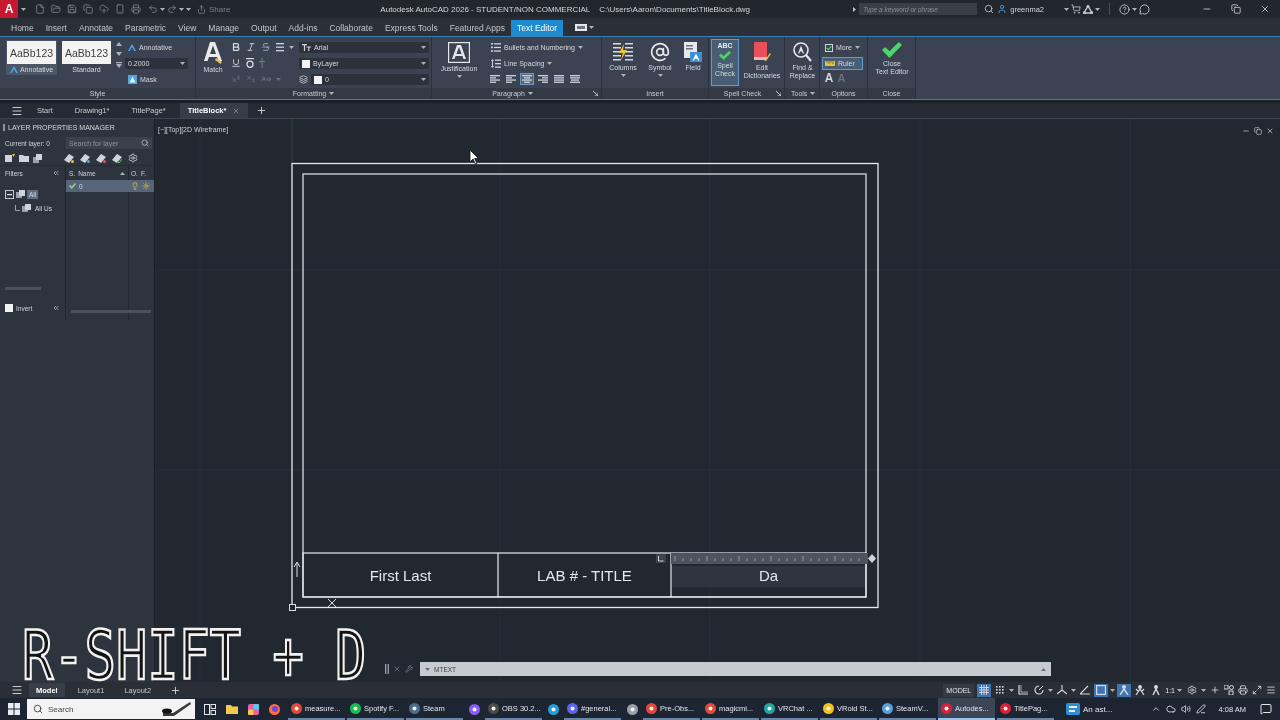 The image size is (1280, 720). What do you see at coordinates (661, 558) in the screenshot?
I see `corner-box-icon` at bounding box center [661, 558].